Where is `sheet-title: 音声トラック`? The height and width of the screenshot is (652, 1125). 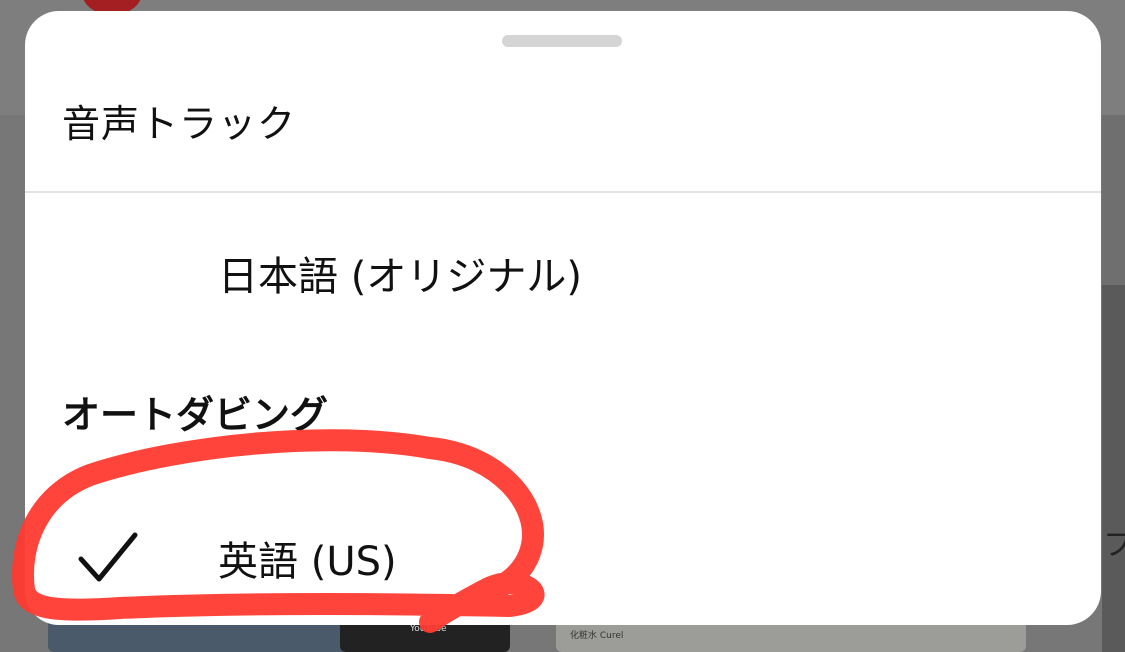 sheet-title: 音声トラック is located at coordinates (179, 124).